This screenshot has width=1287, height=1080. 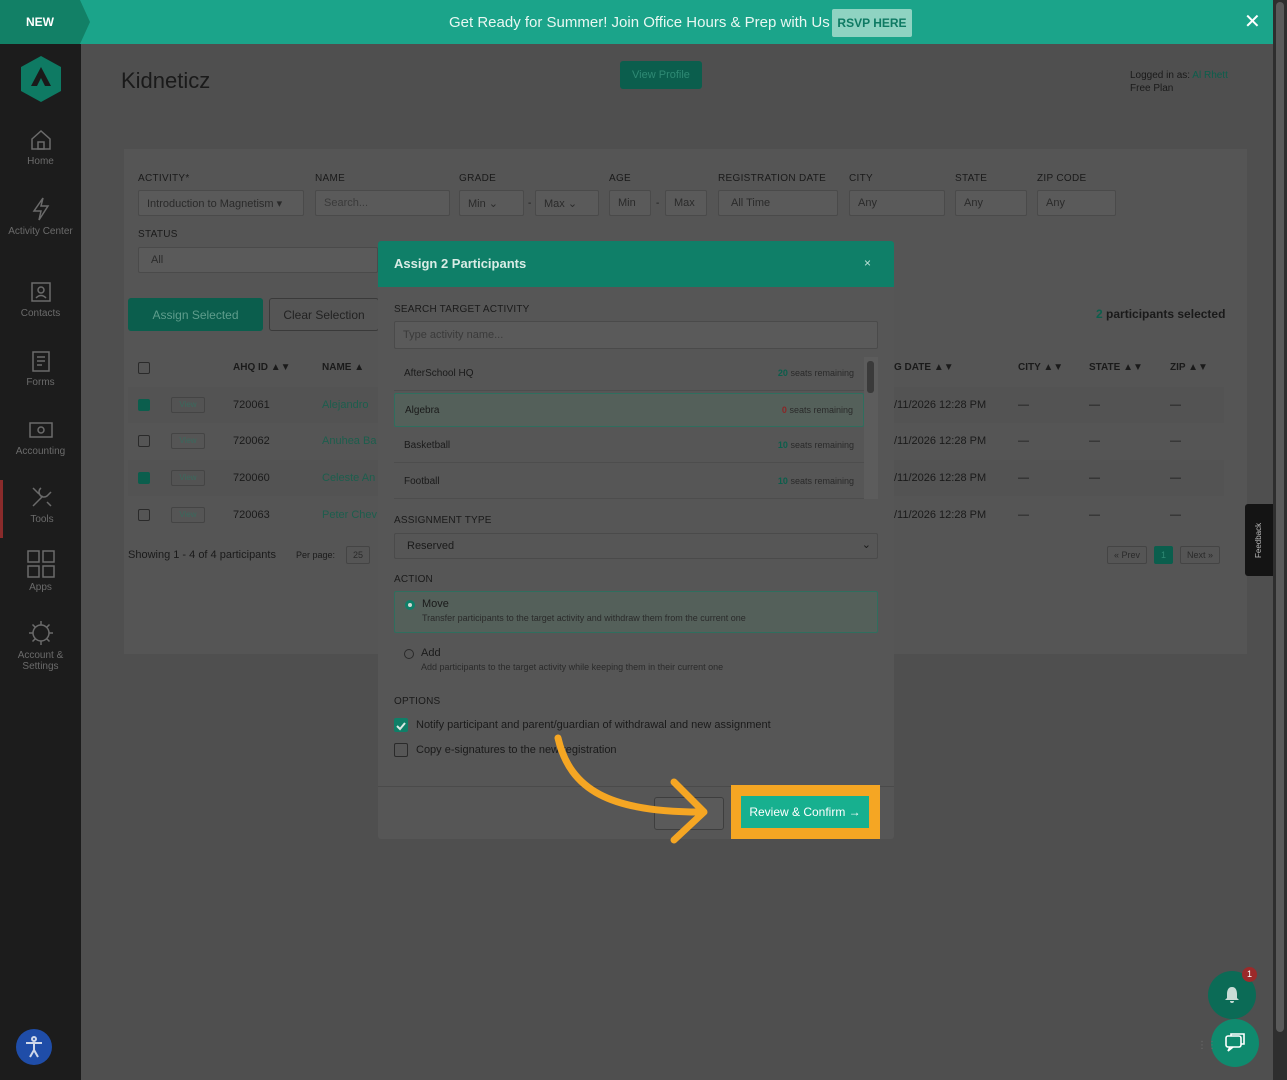 I want to click on feedback-tab: Feedback, so click(x=1259, y=540).